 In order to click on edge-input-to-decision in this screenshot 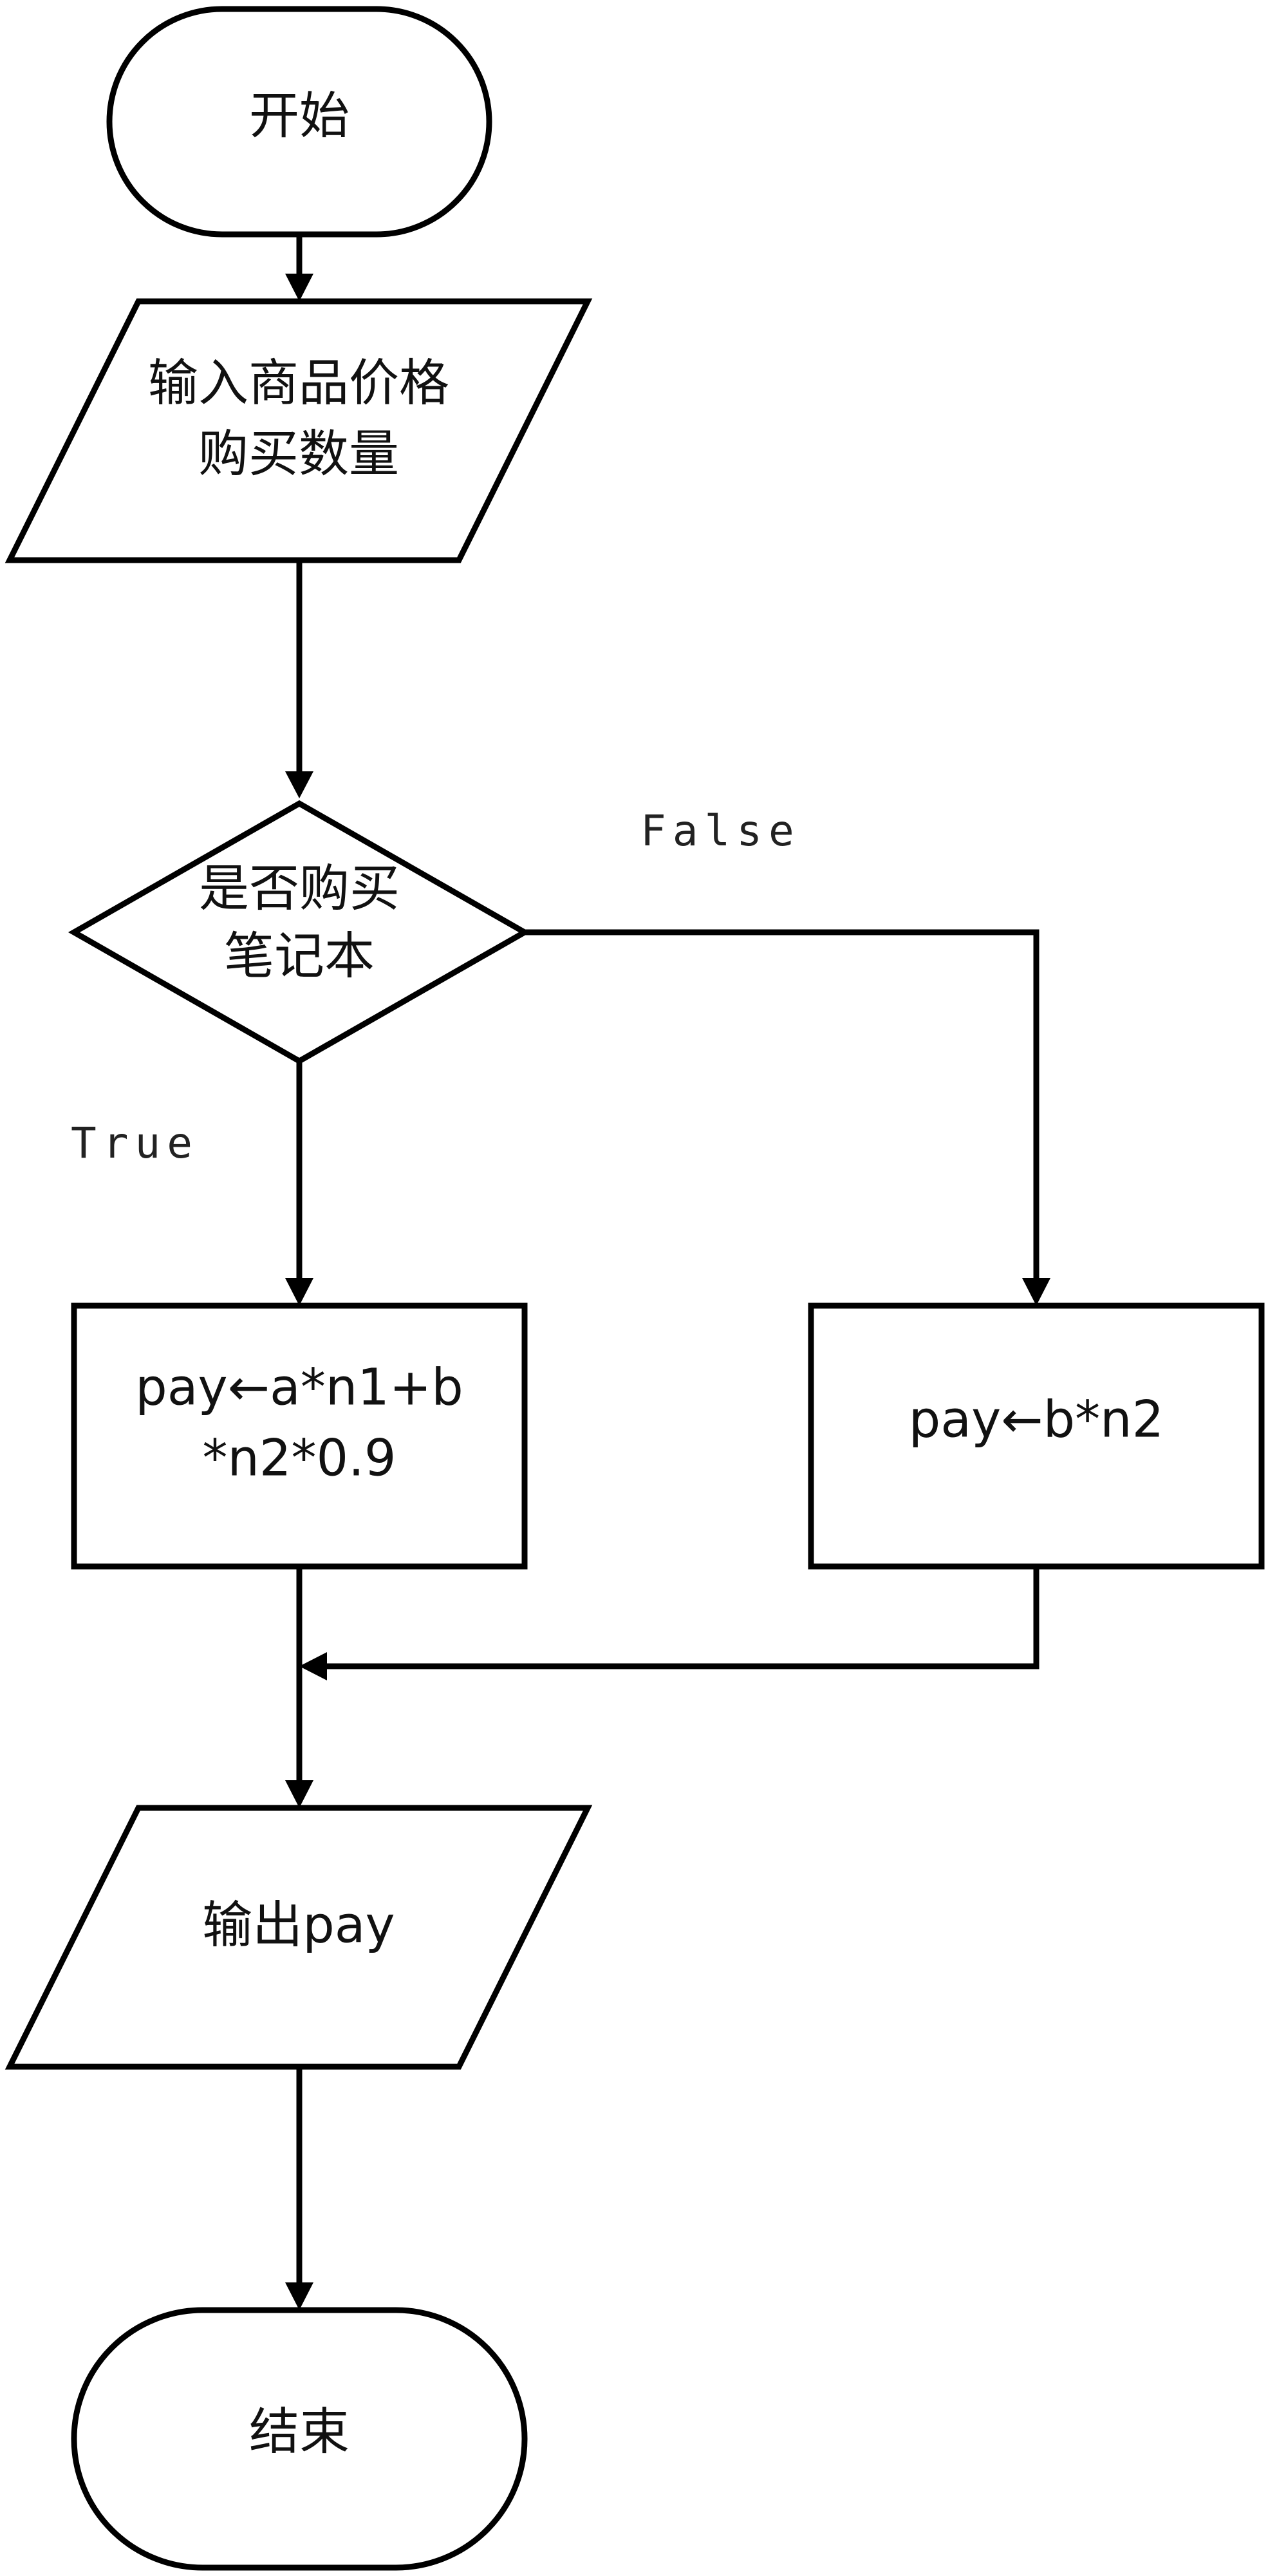, I will do `click(299, 679)`.